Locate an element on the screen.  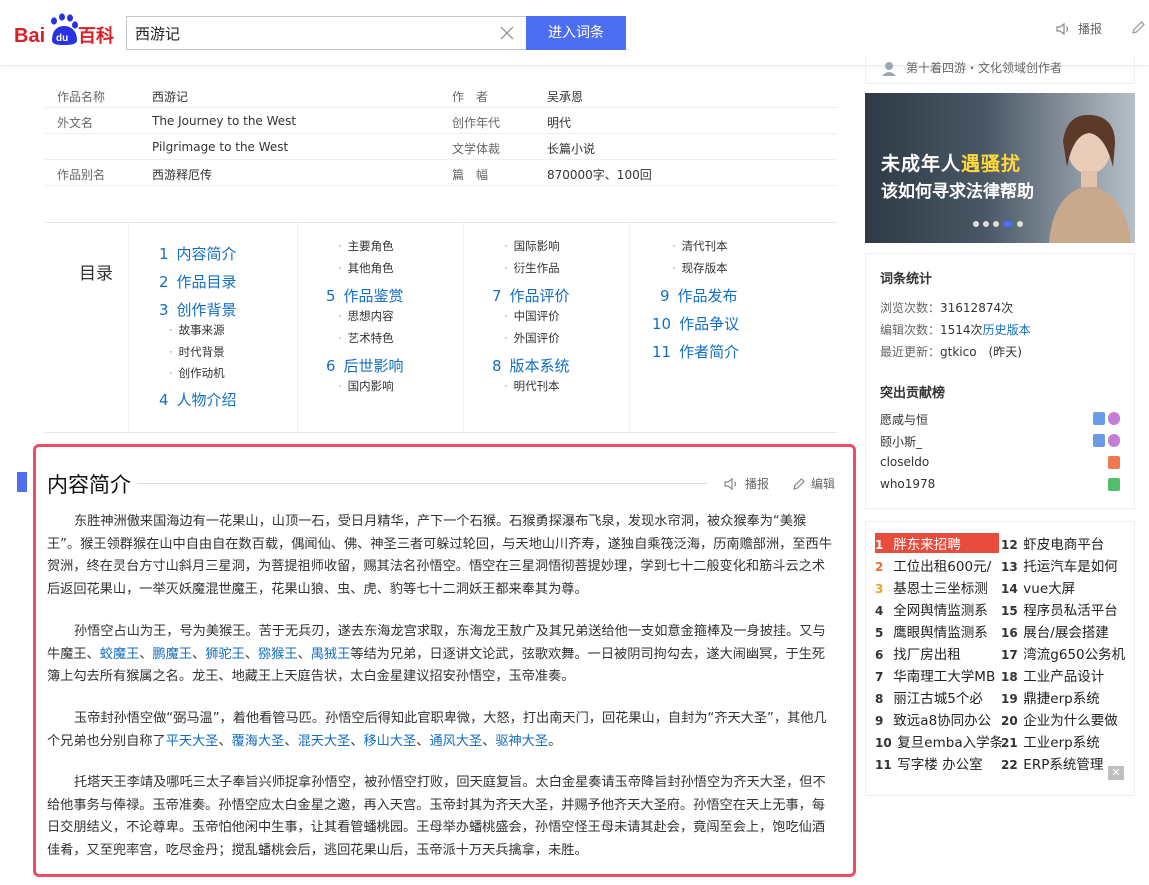
info-value: 西游释厄传 is located at coordinates (182, 175).